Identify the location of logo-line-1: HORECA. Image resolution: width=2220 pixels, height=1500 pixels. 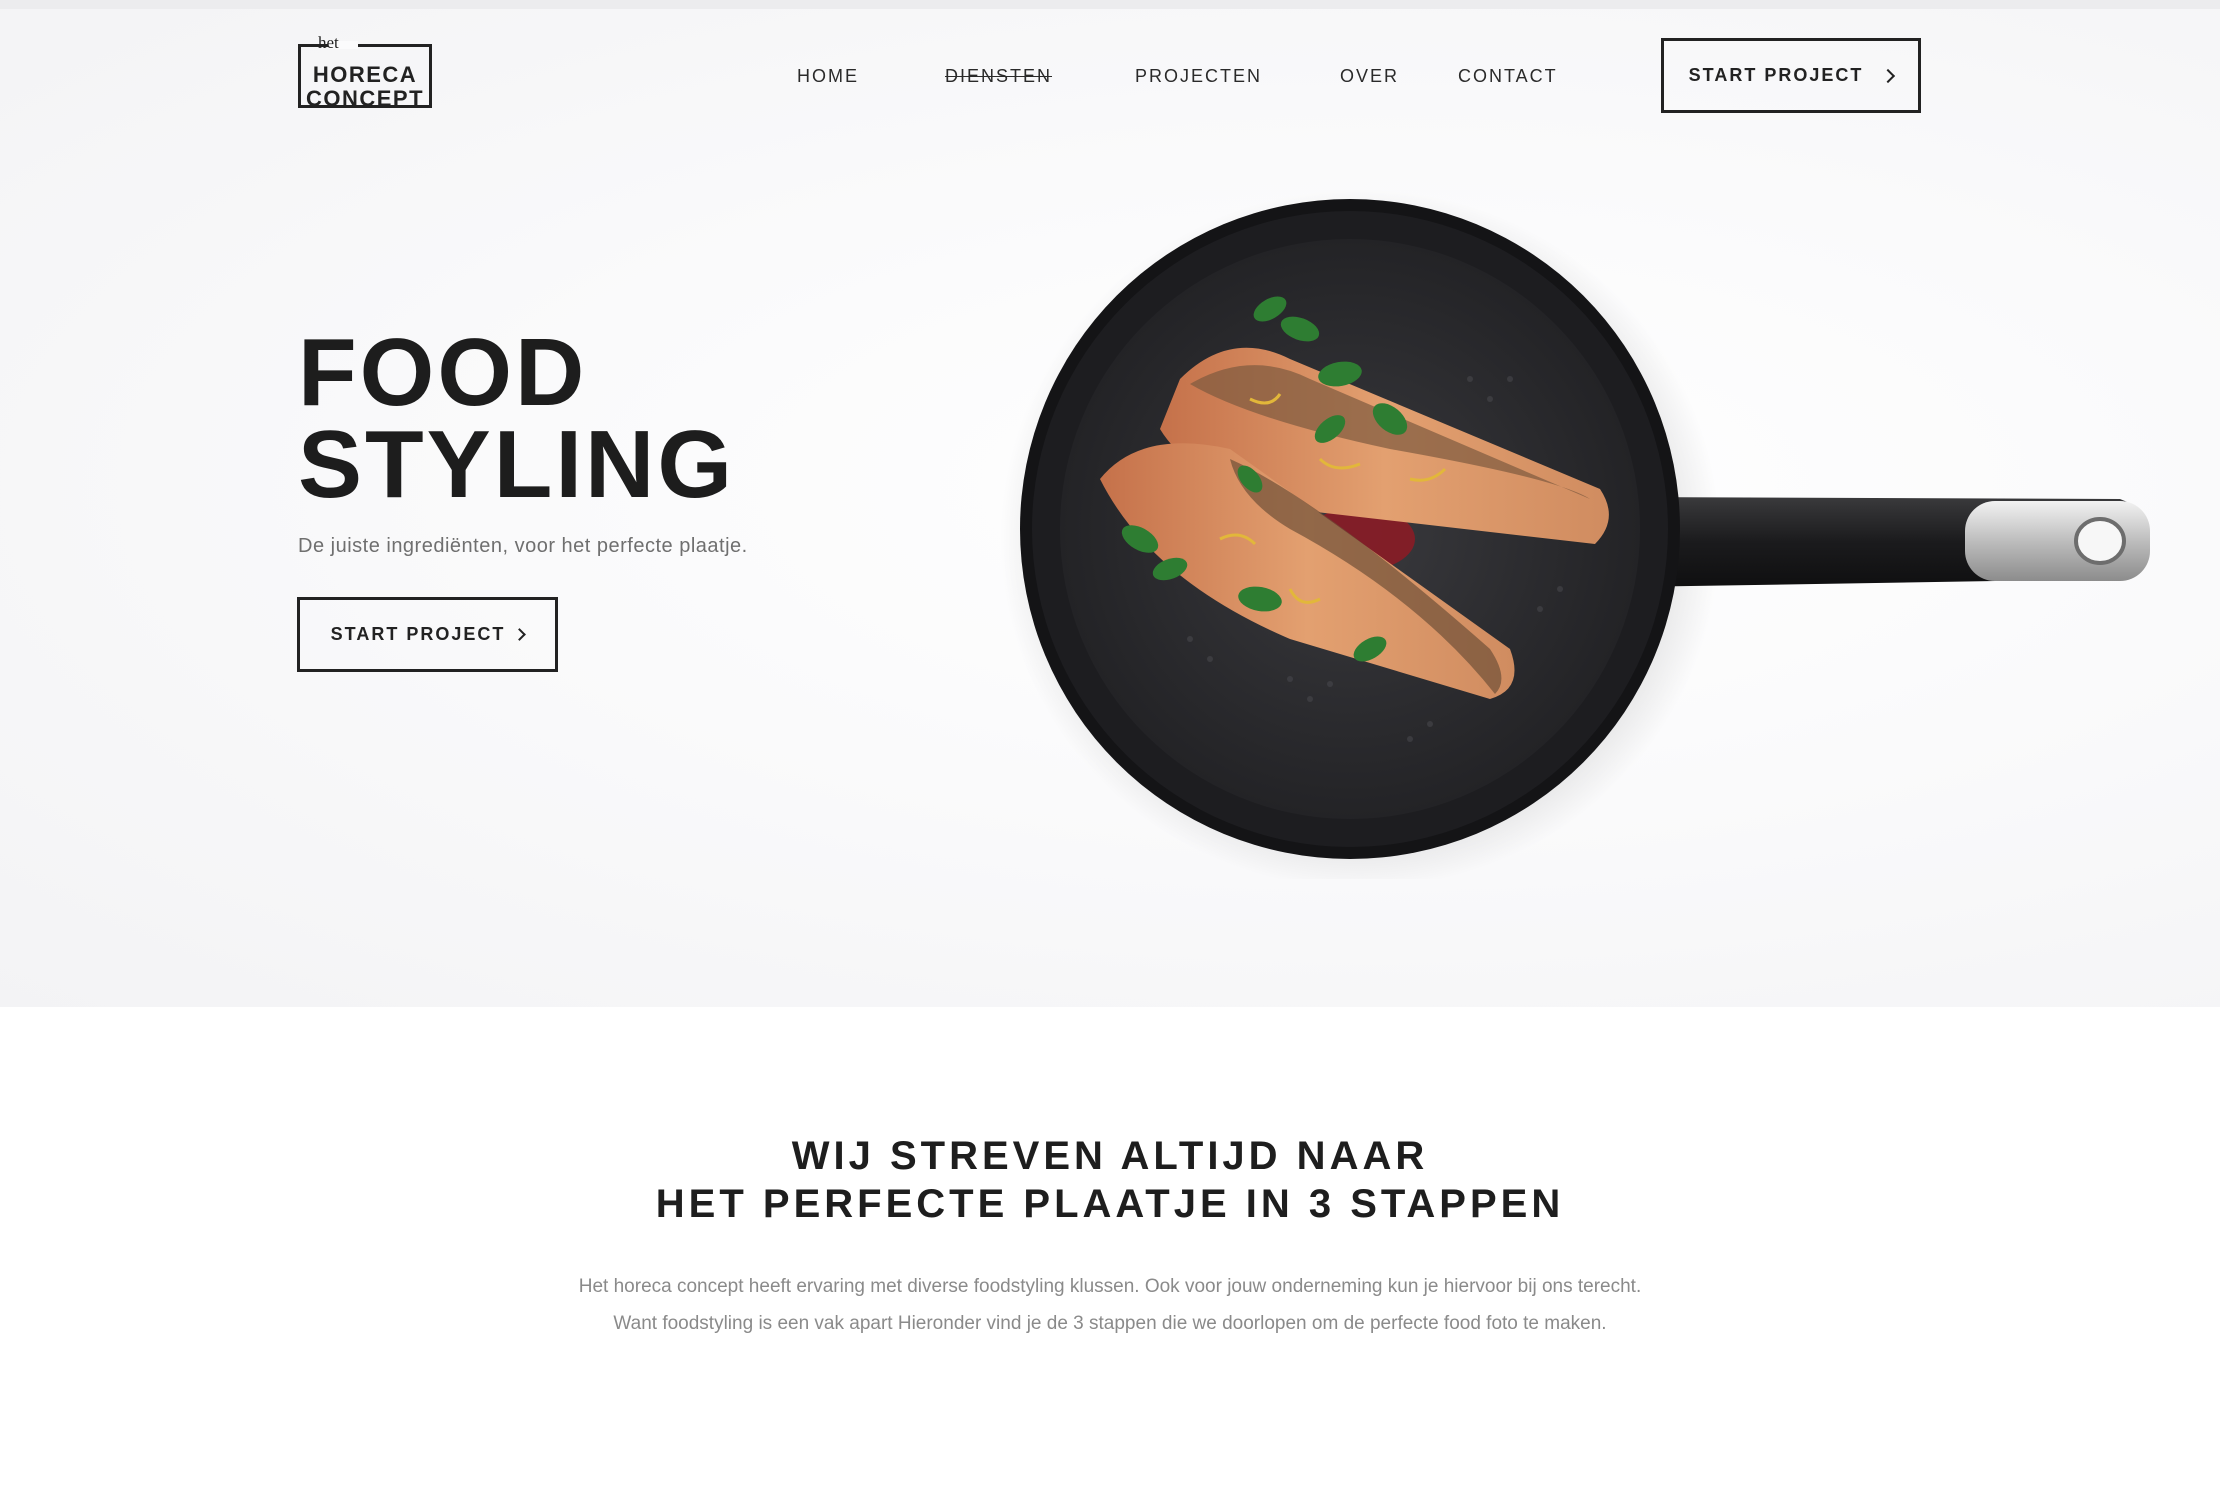
(365, 74).